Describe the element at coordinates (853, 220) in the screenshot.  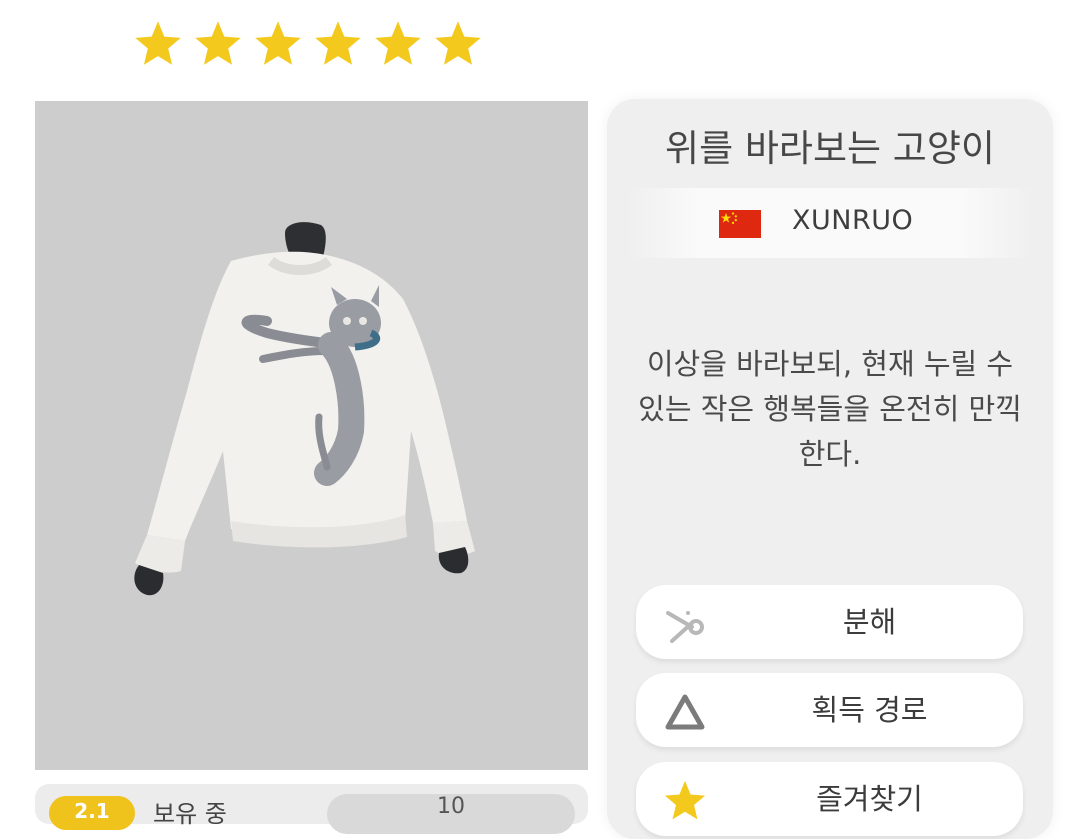
I see `designer-name: XUNRUO` at that location.